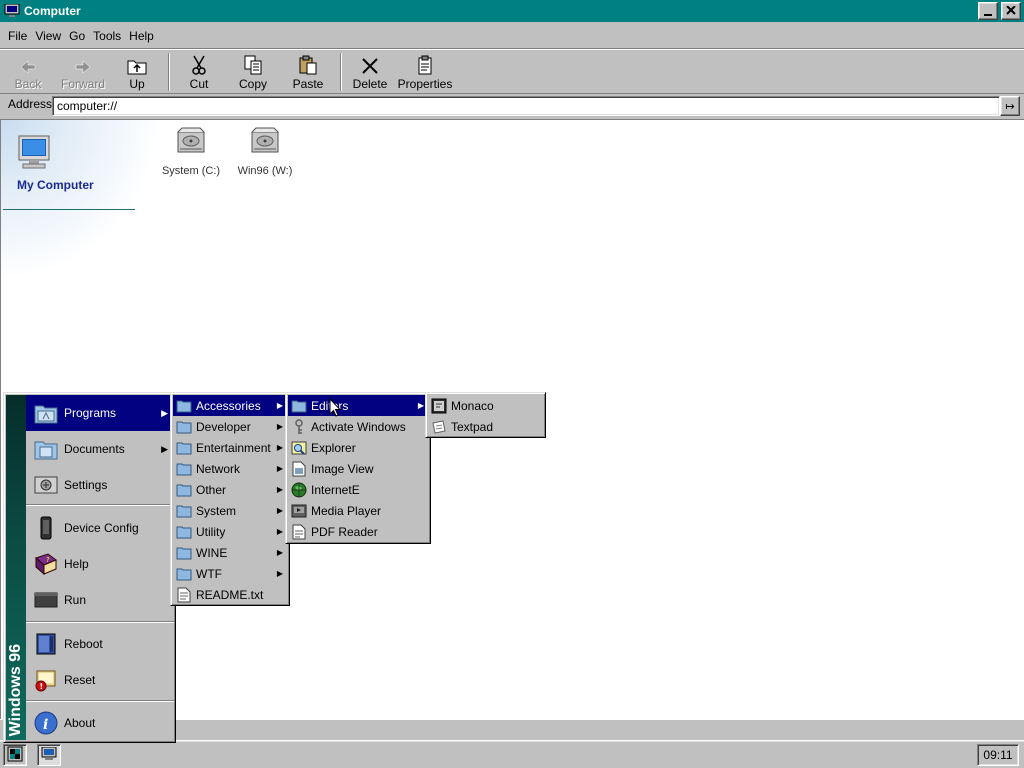  Describe the element at coordinates (77, 36) in the screenshot. I see `menu-go: Go` at that location.